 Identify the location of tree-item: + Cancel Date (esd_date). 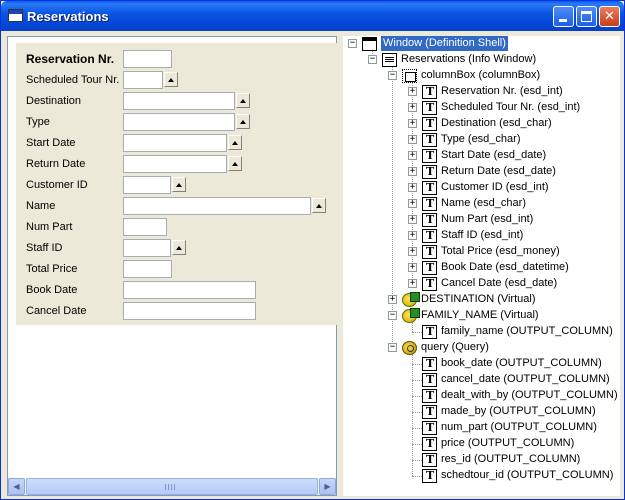
(481, 284).